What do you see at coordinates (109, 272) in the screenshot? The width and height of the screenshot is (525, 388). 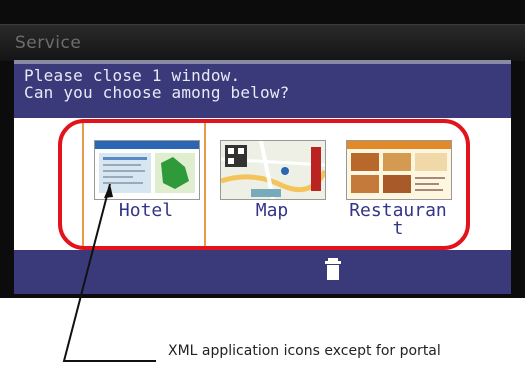 I see `callout-line` at bounding box center [109, 272].